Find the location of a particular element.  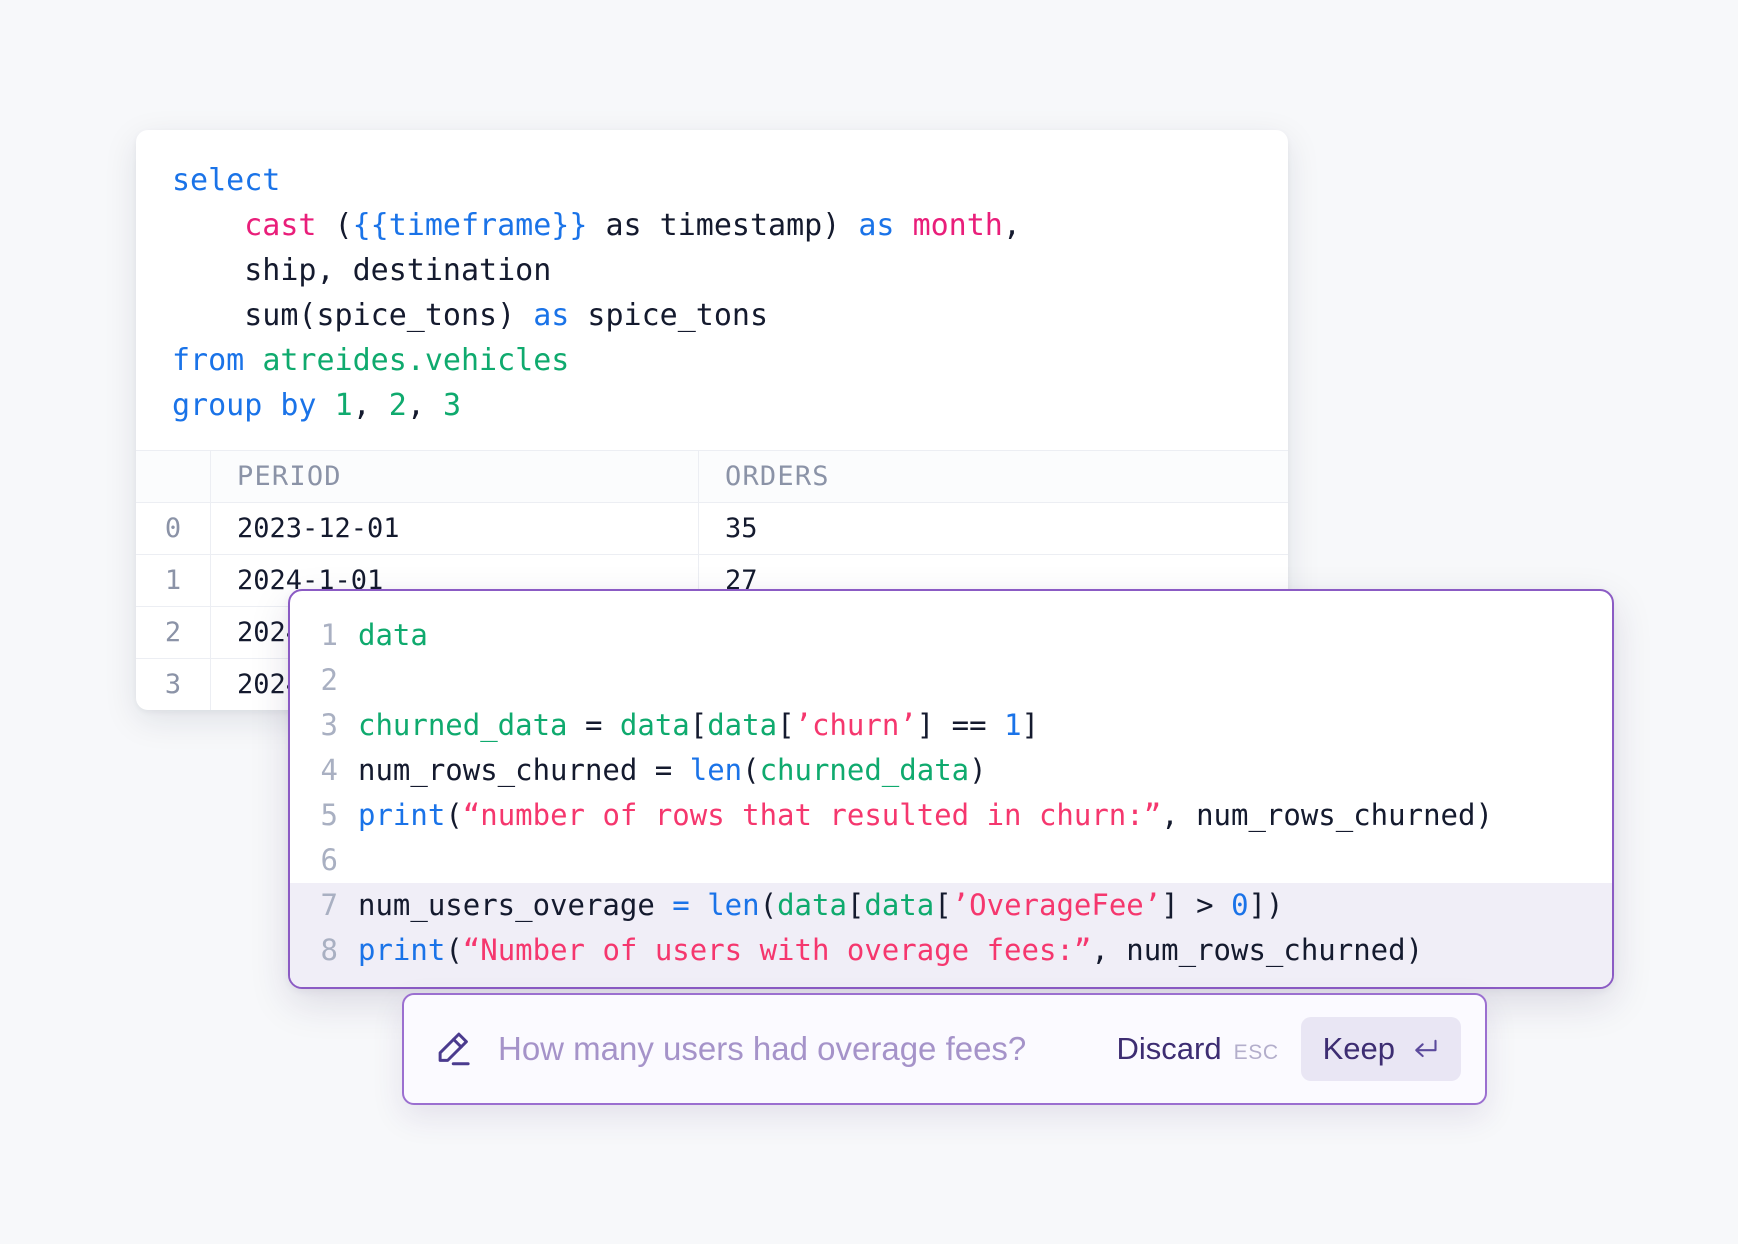

sql-line: select is located at coordinates (712, 180).